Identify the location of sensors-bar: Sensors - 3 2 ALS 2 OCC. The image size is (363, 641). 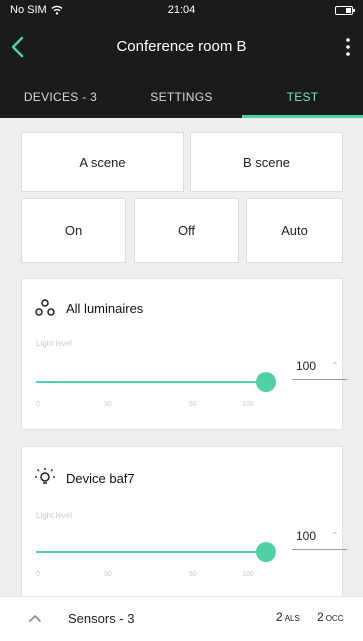
(181, 618).